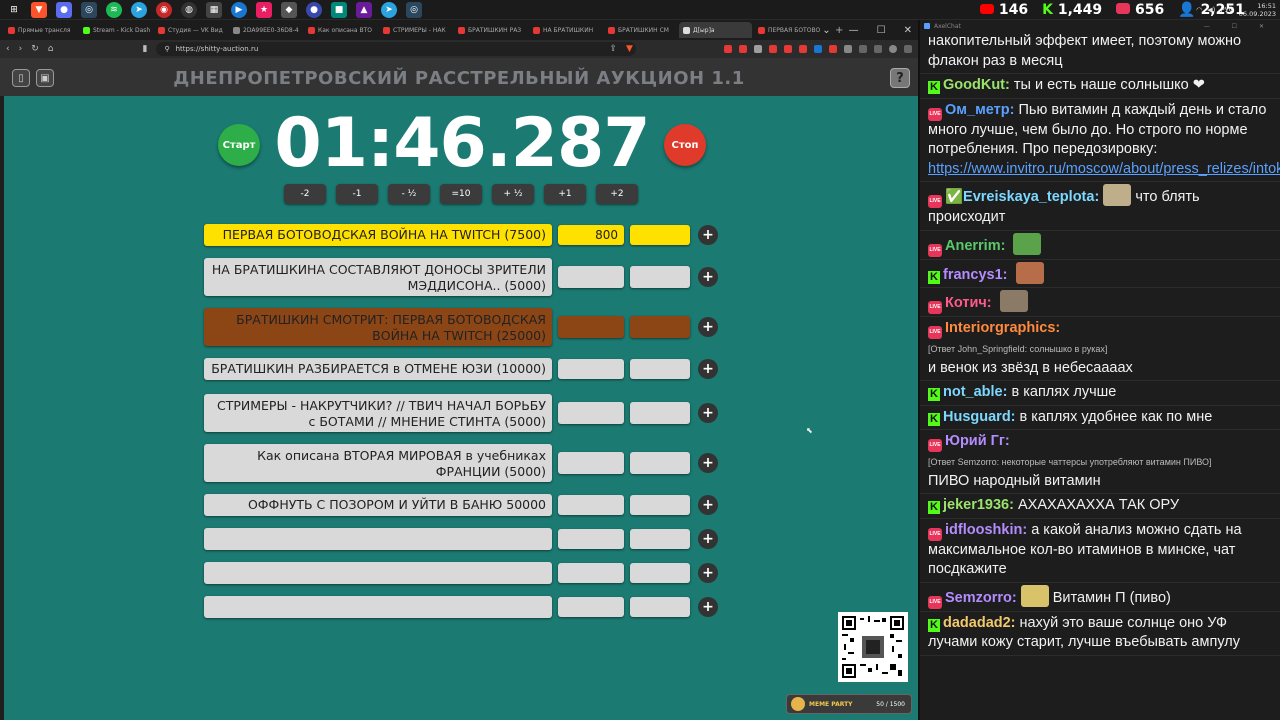 This screenshot has width=1280, height=720. I want to click on chat-username: dadadad2:, so click(979, 623).